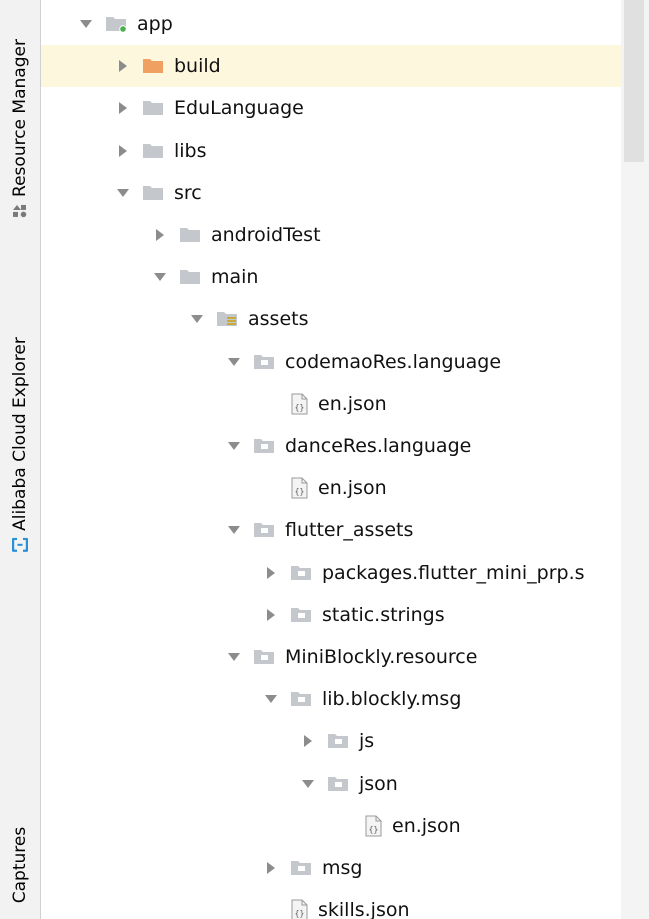  What do you see at coordinates (393, 361) in the screenshot?
I see `tree-node-label: codemaoRes.language` at bounding box center [393, 361].